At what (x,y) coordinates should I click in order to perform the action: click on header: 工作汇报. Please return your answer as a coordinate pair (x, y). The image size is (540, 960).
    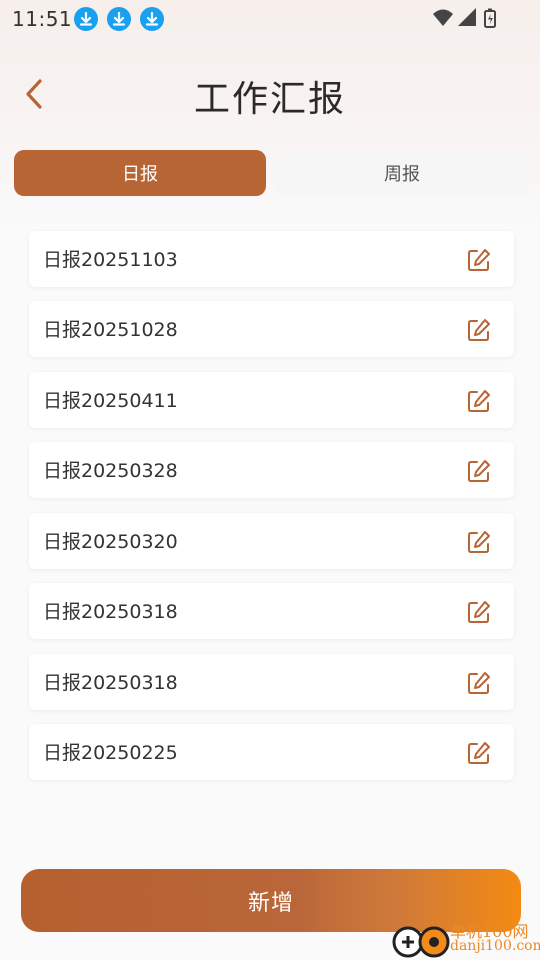
    Looking at the image, I should click on (270, 95).